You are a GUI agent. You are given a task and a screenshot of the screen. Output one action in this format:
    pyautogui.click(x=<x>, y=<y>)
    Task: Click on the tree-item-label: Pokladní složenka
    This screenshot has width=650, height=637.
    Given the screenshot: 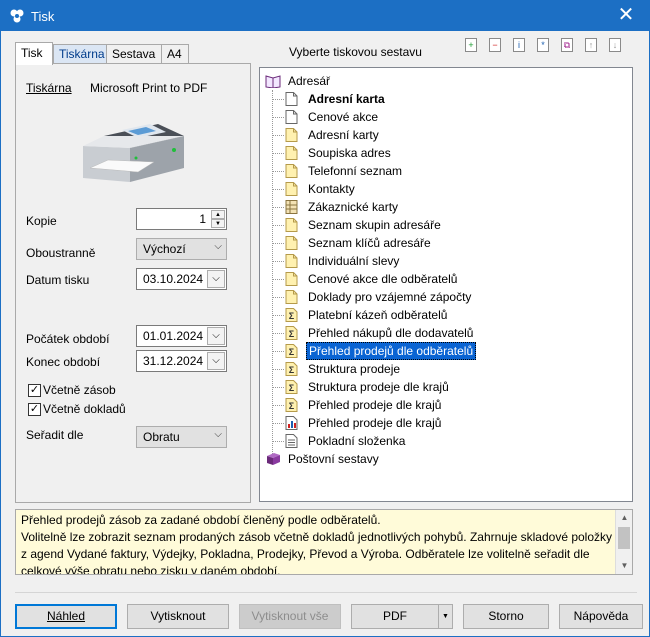 What is the action you would take?
    pyautogui.click(x=357, y=441)
    